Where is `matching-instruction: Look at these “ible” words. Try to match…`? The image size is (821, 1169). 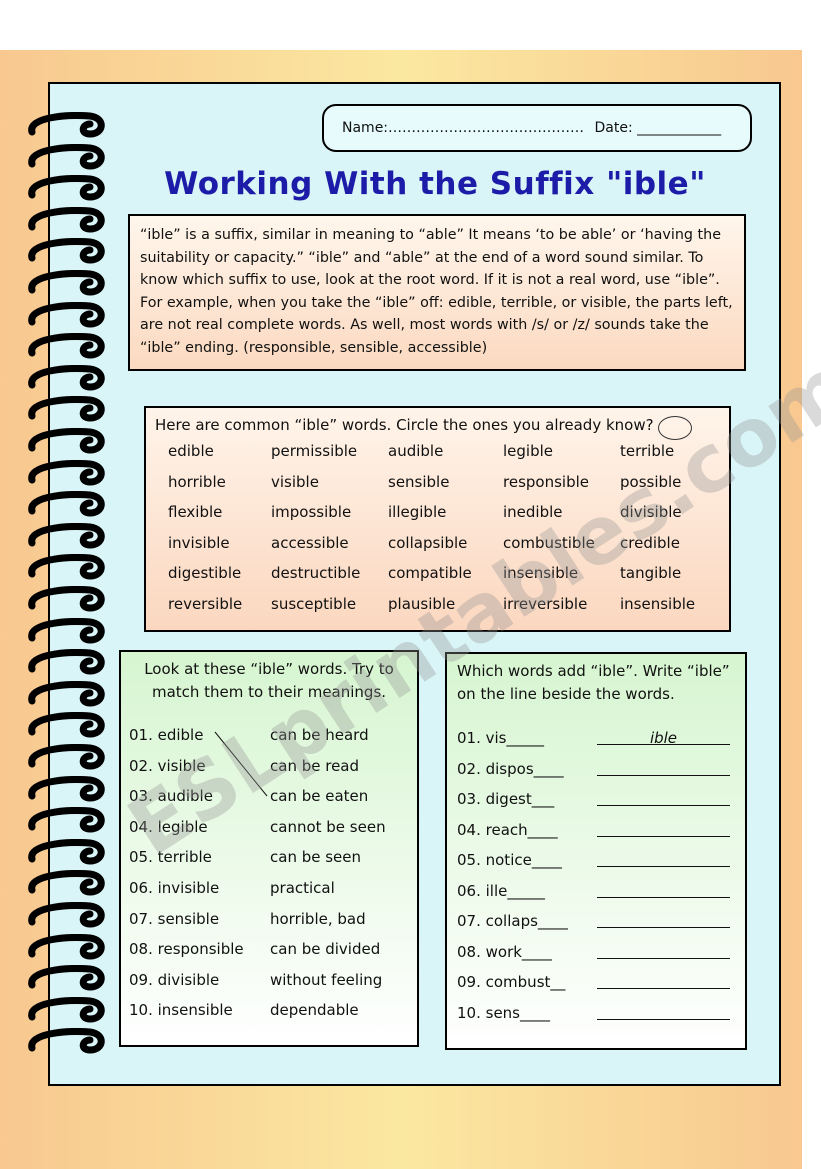
matching-instruction: Look at these “ible” words. Try to match… is located at coordinates (269, 680).